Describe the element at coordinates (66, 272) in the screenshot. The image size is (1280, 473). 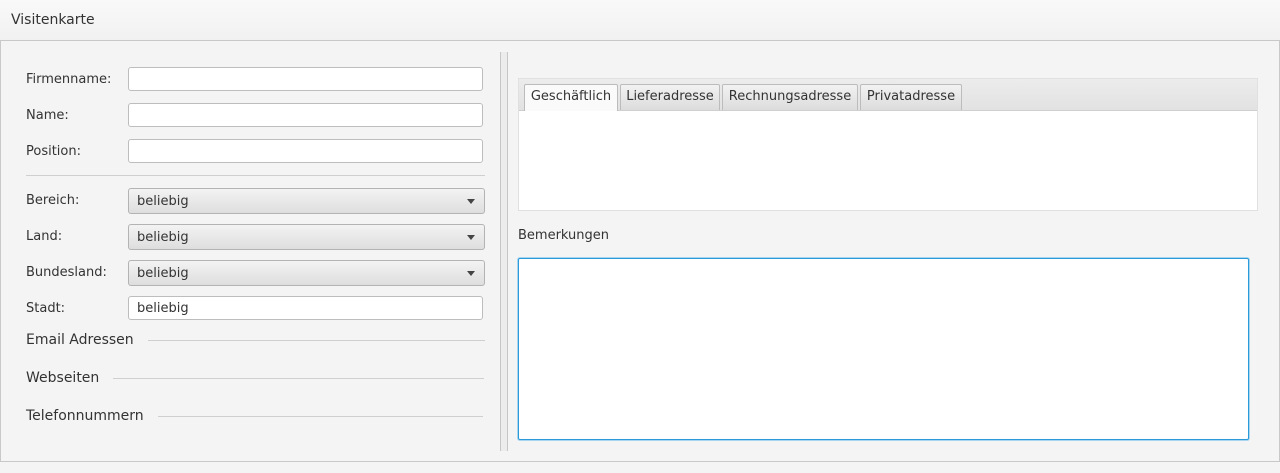
I see `bundesland-label: Bundesland:` at that location.